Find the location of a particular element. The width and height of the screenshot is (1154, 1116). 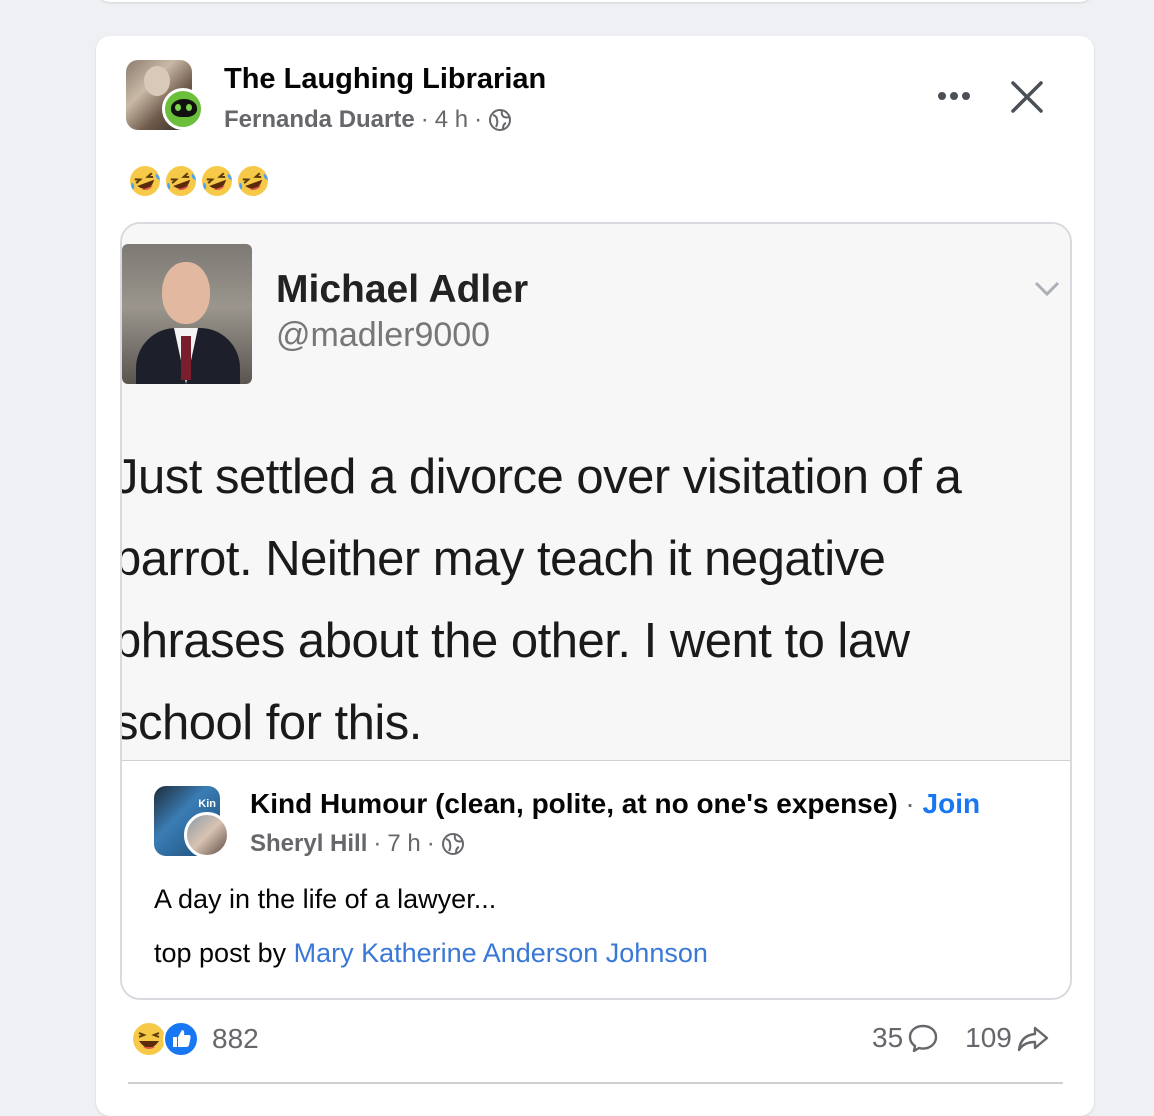

post-meta: Fernanda Duarte · 4 h · is located at coordinates (368, 120).